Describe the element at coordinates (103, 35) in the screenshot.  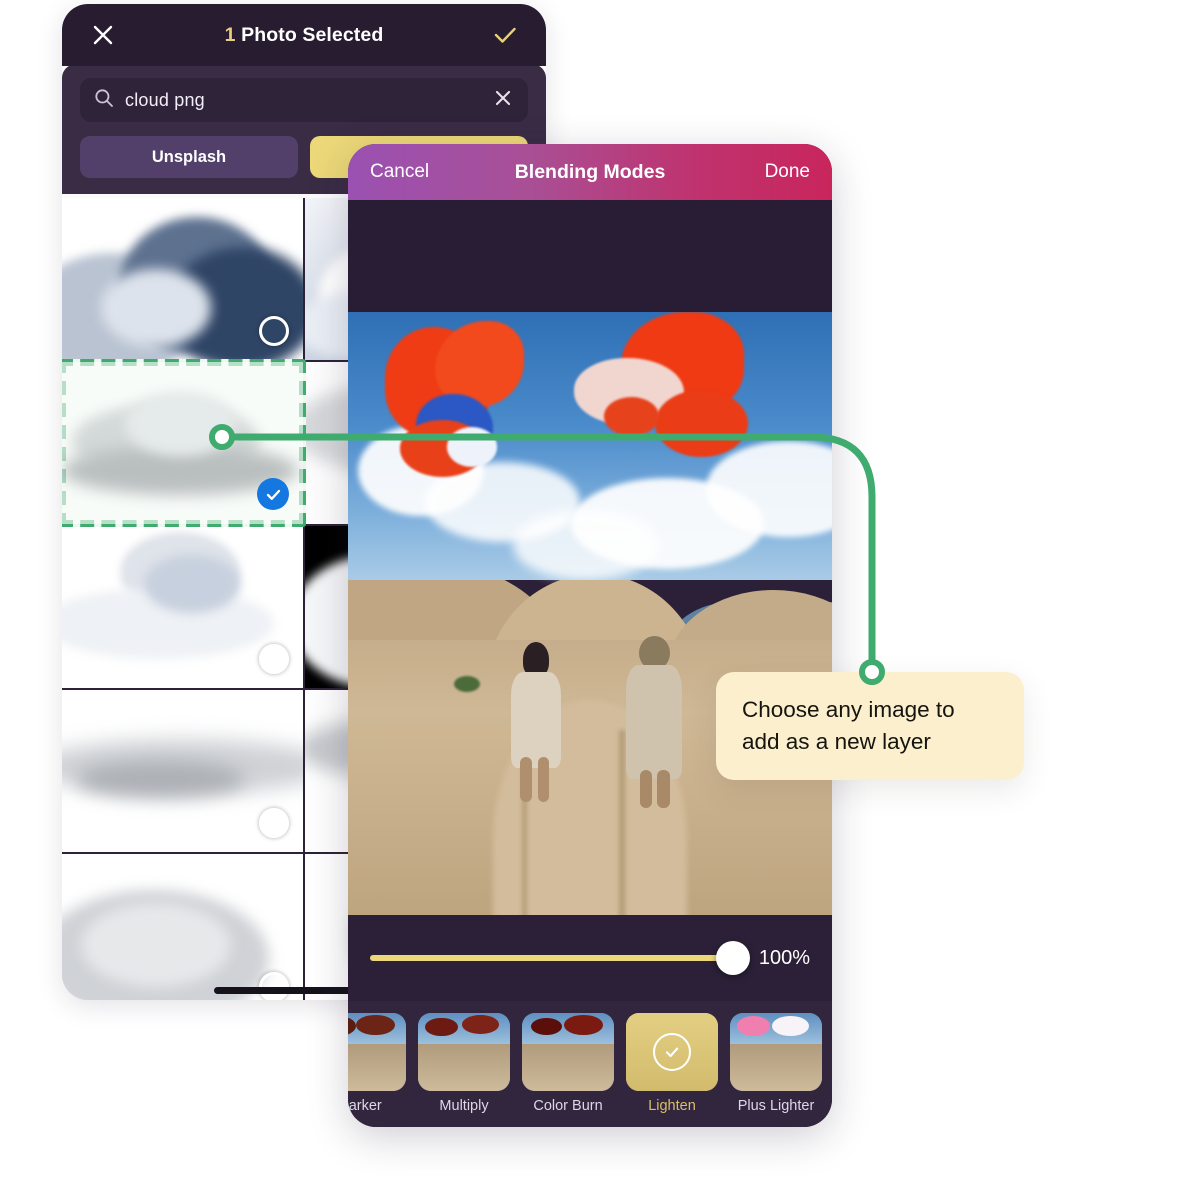
I see `close-icon` at that location.